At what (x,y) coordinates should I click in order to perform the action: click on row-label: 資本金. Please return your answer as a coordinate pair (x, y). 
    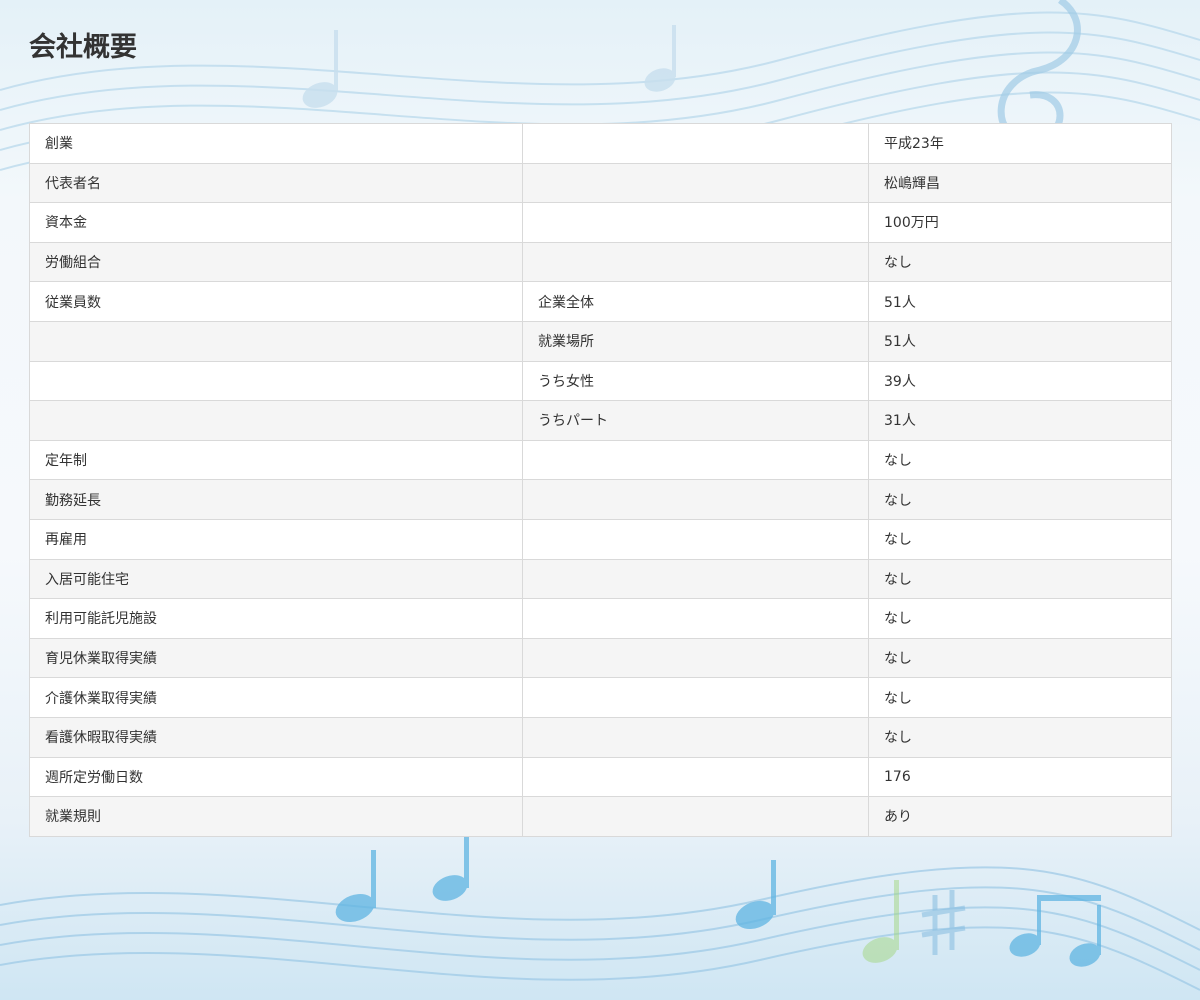
    Looking at the image, I should click on (276, 222).